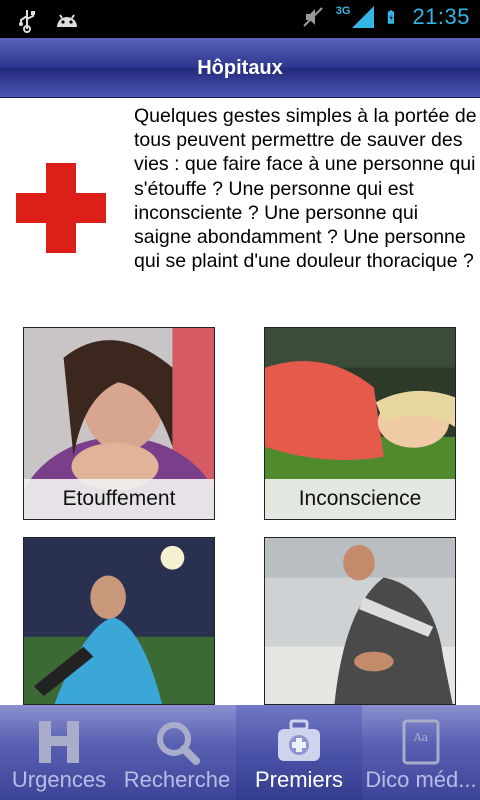 Image resolution: width=480 pixels, height=800 pixels. Describe the element at coordinates (313, 17) in the screenshot. I see `mute-icon` at that location.